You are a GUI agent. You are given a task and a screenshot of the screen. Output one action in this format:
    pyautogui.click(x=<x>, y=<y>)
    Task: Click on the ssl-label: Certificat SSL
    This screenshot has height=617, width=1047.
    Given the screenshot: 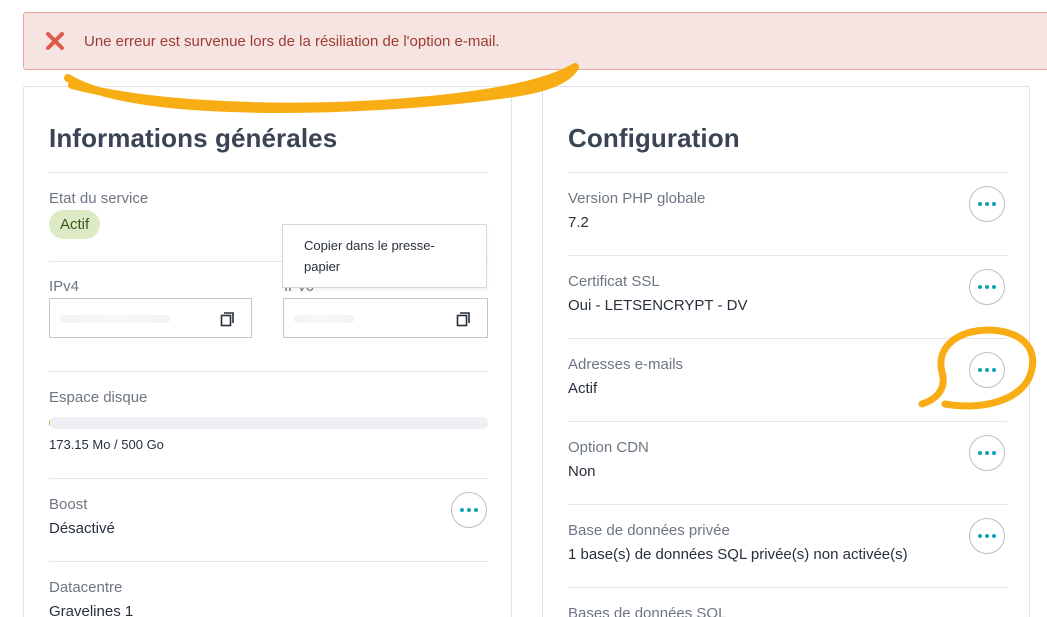 What is the action you would take?
    pyautogui.click(x=614, y=281)
    